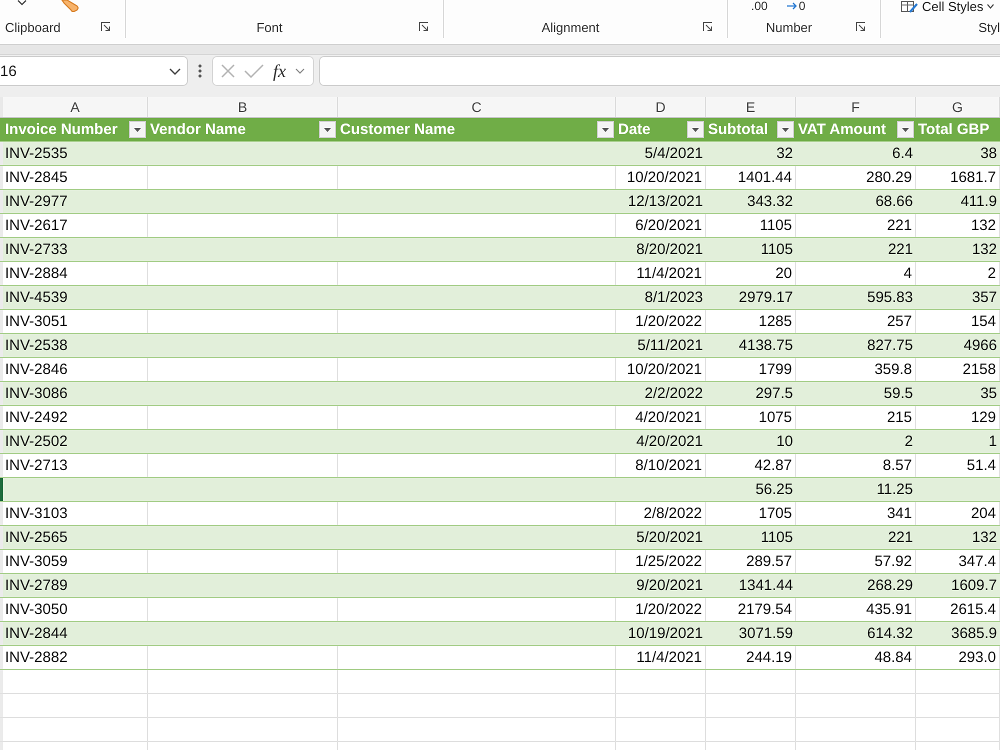 This screenshot has height=750, width=1000. What do you see at coordinates (947, 6) in the screenshot?
I see `cell-styles-button: Cell Styles` at bounding box center [947, 6].